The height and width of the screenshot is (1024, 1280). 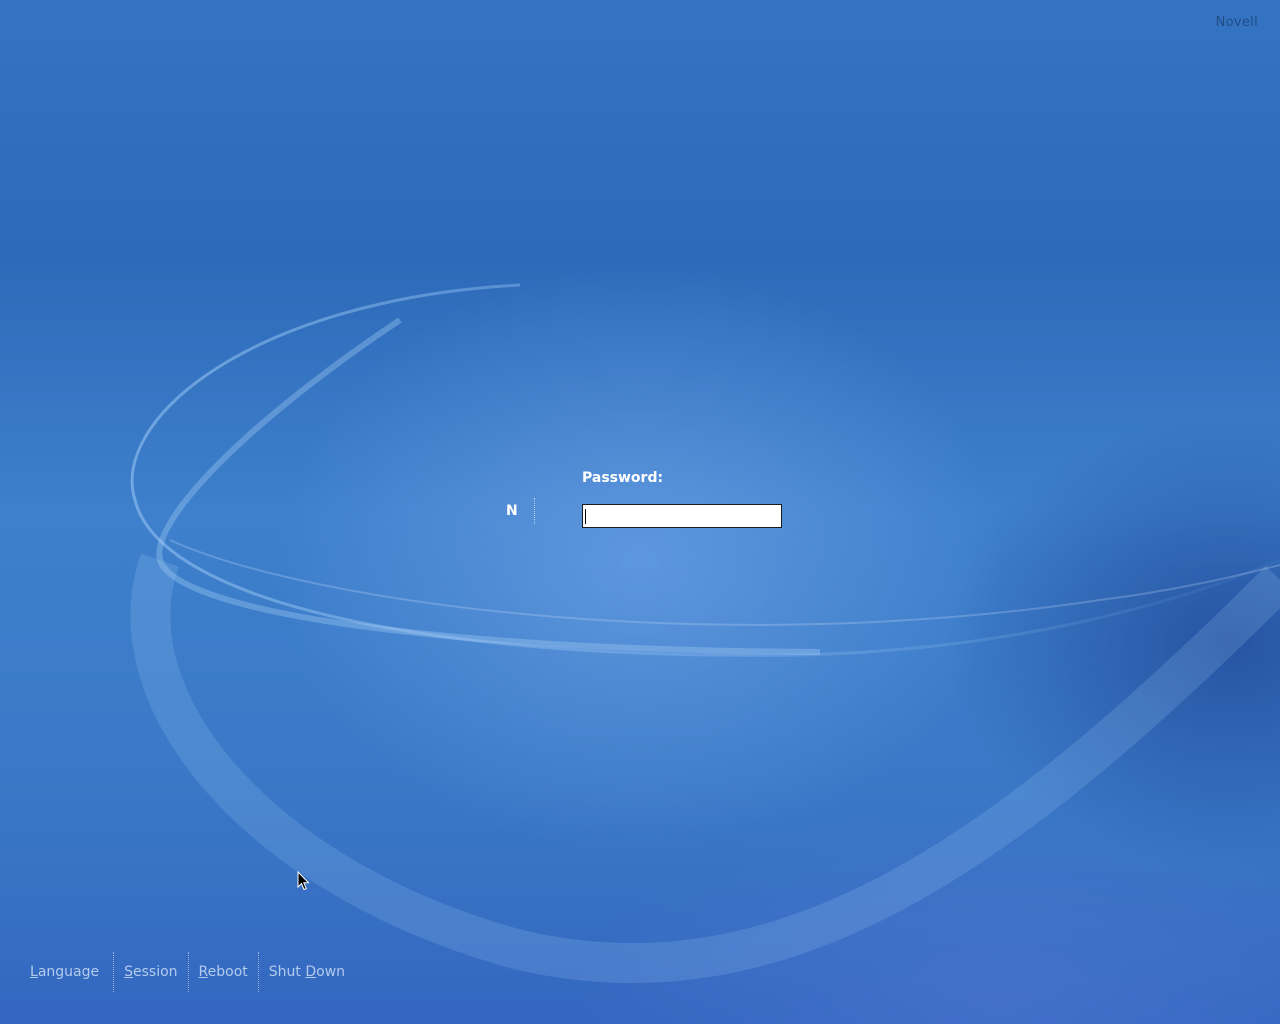 I want to click on session-button: Session, so click(x=150, y=972).